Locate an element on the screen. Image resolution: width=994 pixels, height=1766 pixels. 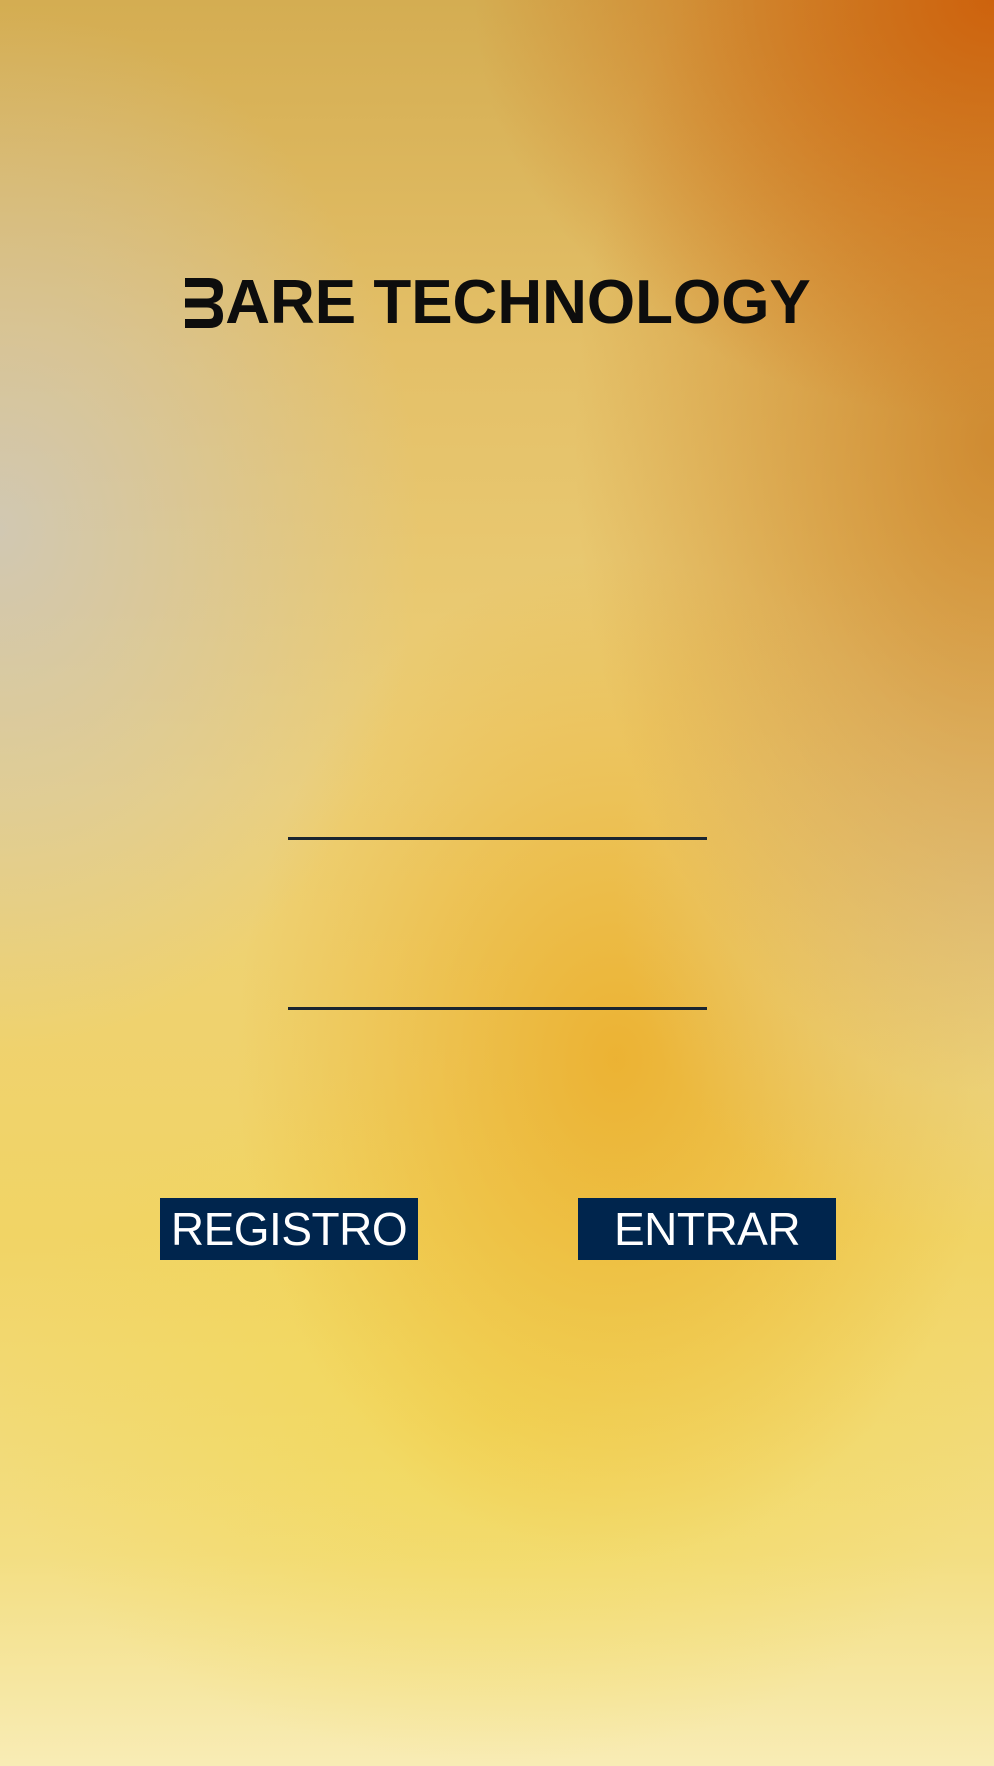
password-field is located at coordinates (497, 990).